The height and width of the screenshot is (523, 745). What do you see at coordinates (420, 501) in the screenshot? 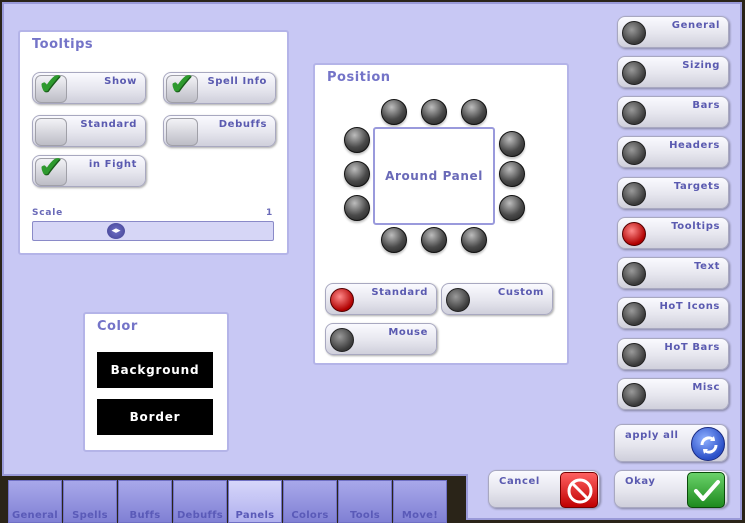
I see `tab-move: Move!` at bounding box center [420, 501].